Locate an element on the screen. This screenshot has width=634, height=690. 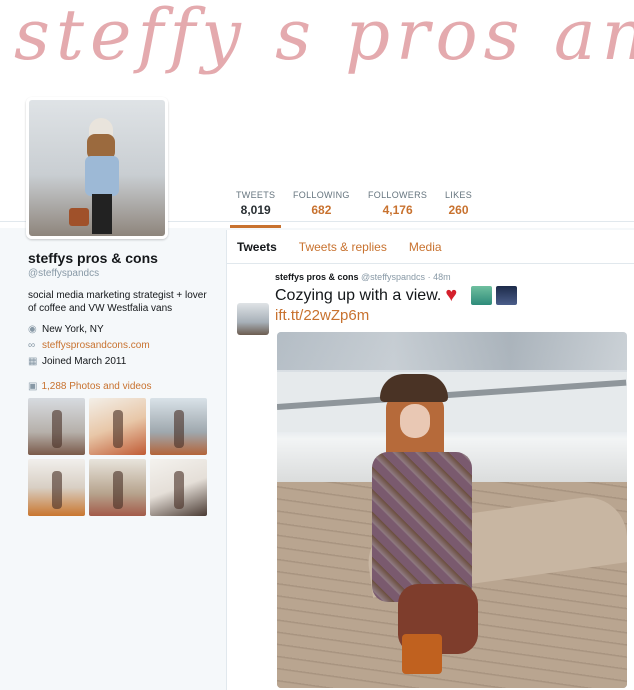
photo-thumbnails is located at coordinates (120, 457).